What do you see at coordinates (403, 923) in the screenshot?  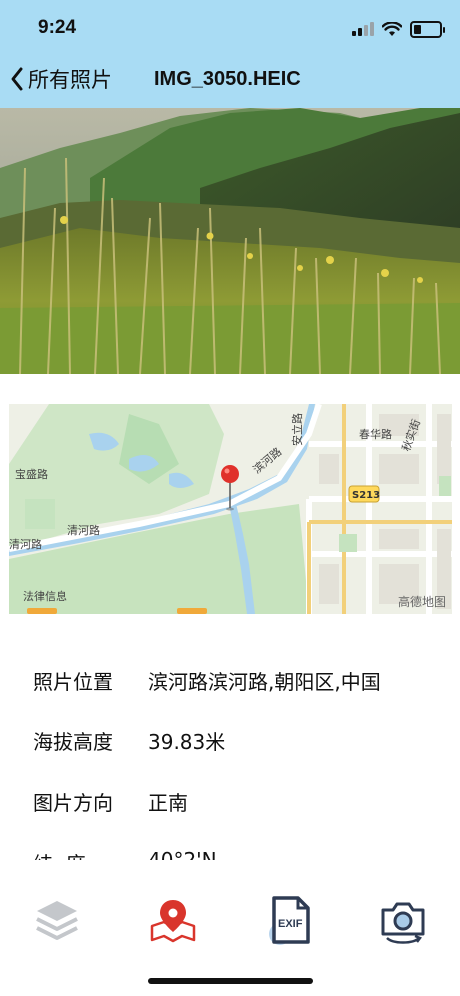 I see `camera-rotate-icon` at bounding box center [403, 923].